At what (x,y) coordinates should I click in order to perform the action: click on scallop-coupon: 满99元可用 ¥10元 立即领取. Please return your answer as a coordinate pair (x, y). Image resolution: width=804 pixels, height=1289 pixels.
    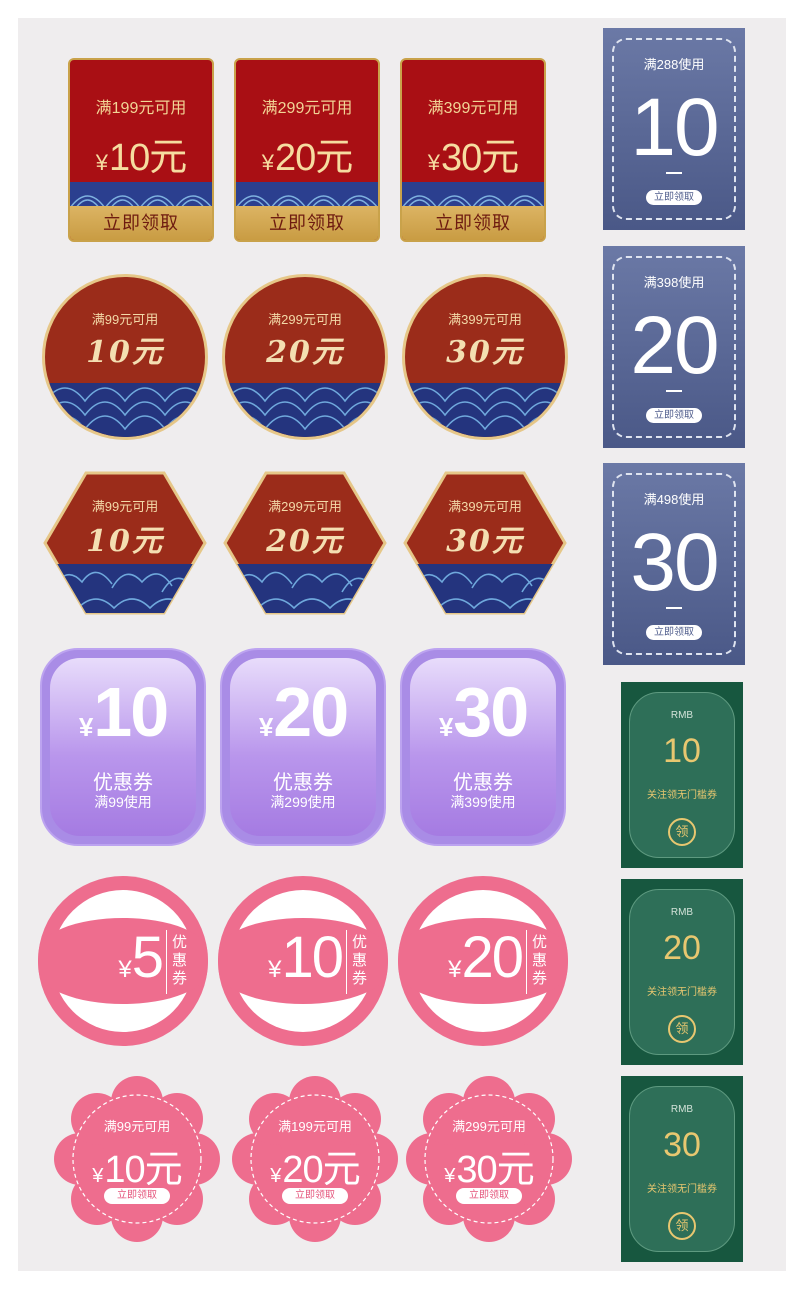
    Looking at the image, I should click on (137, 1159).